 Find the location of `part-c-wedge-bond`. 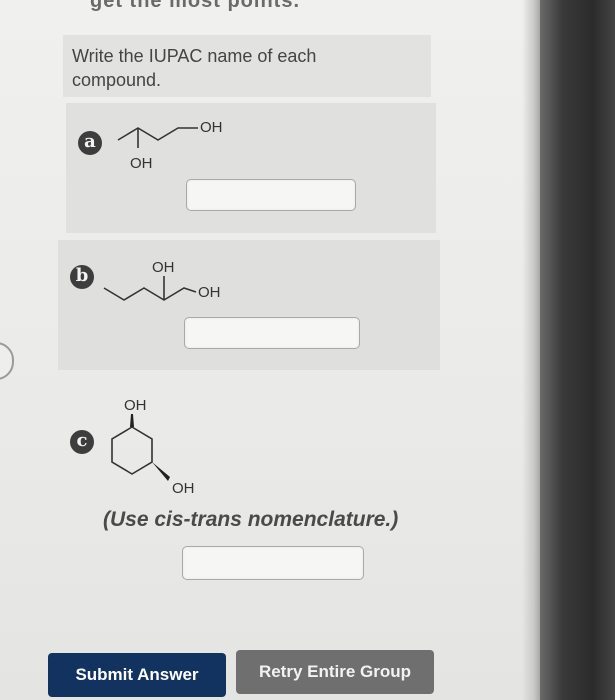

part-c-wedge-bond is located at coordinates (132, 420).